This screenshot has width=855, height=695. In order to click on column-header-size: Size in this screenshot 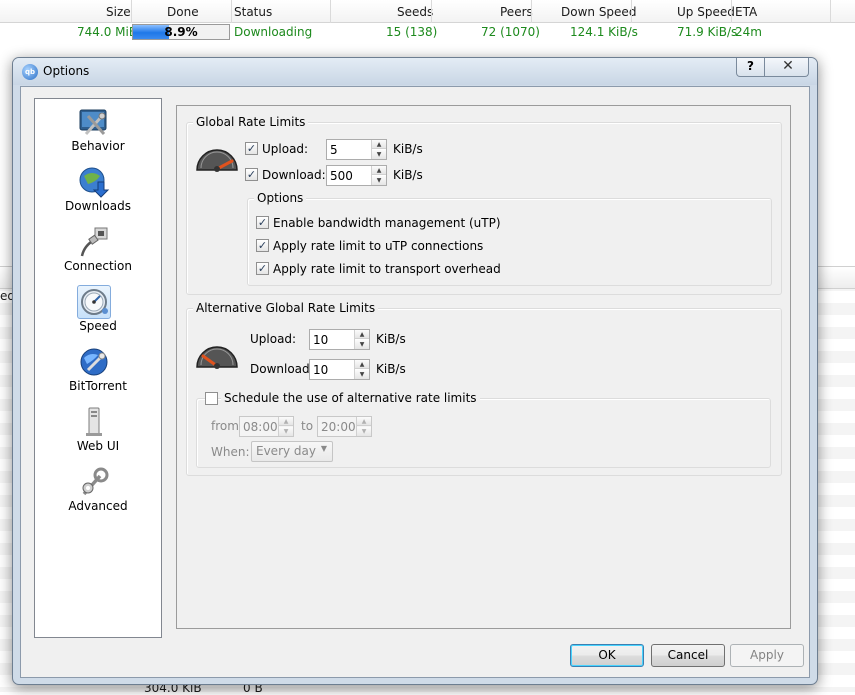, I will do `click(118, 12)`.